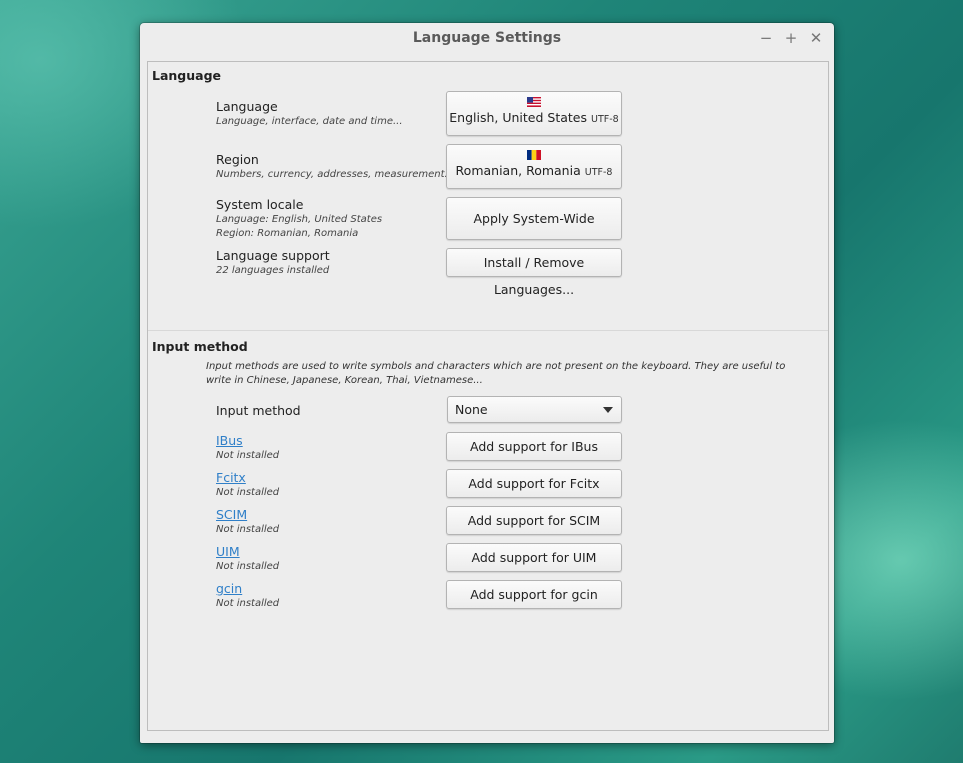  Describe the element at coordinates (273, 270) in the screenshot. I see `language-support-sub: 22 languages installed` at that location.